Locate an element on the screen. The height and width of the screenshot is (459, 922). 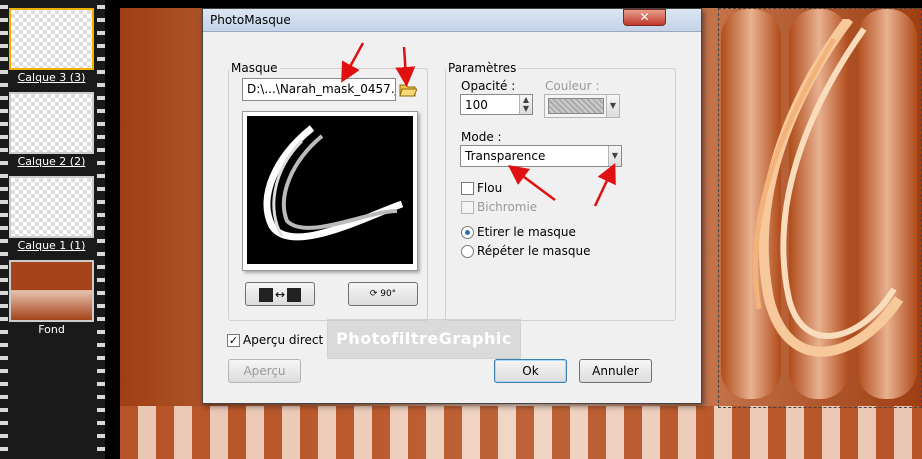
film-strip-right is located at coordinates (101, 229).